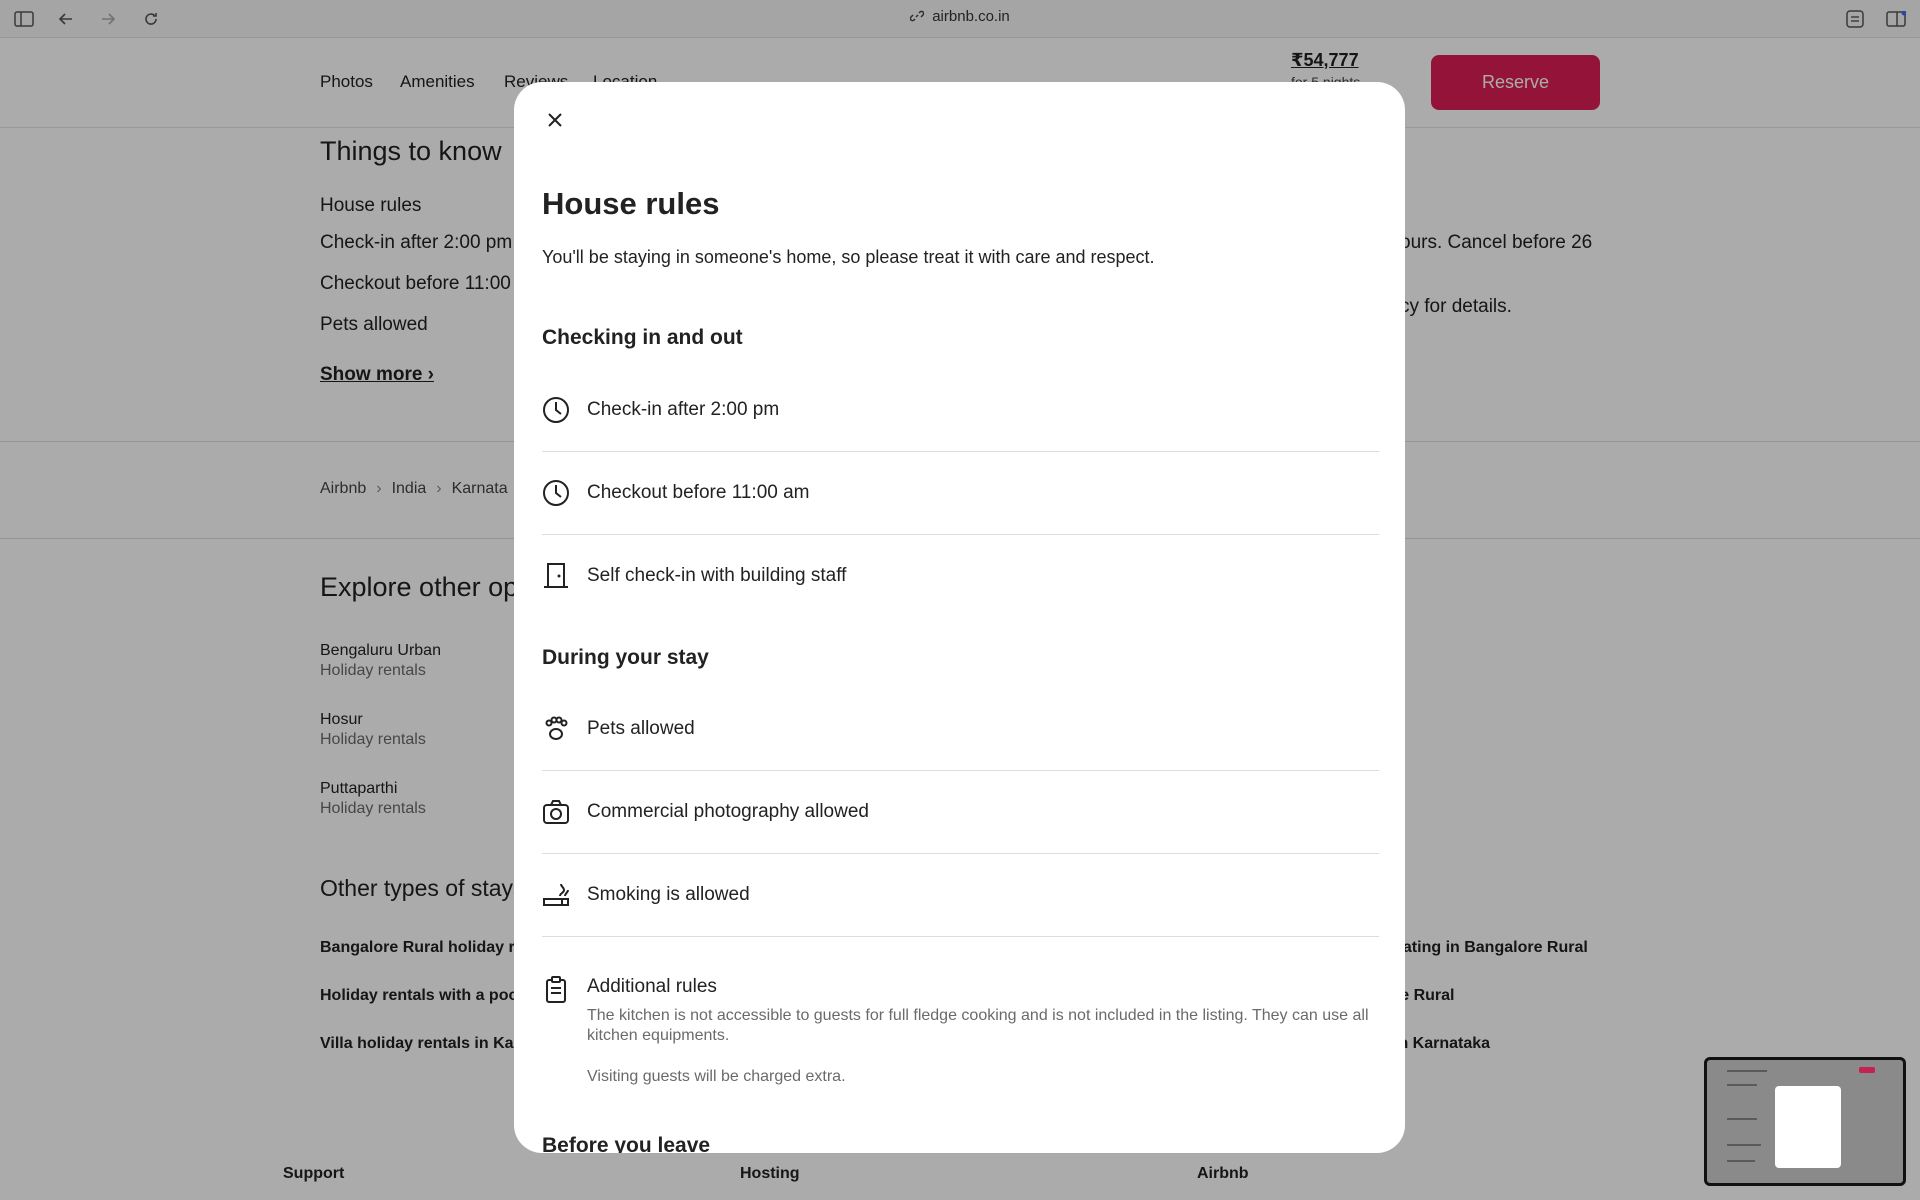 The width and height of the screenshot is (1920, 1200). I want to click on section-during-stay: During your stay, so click(625, 657).